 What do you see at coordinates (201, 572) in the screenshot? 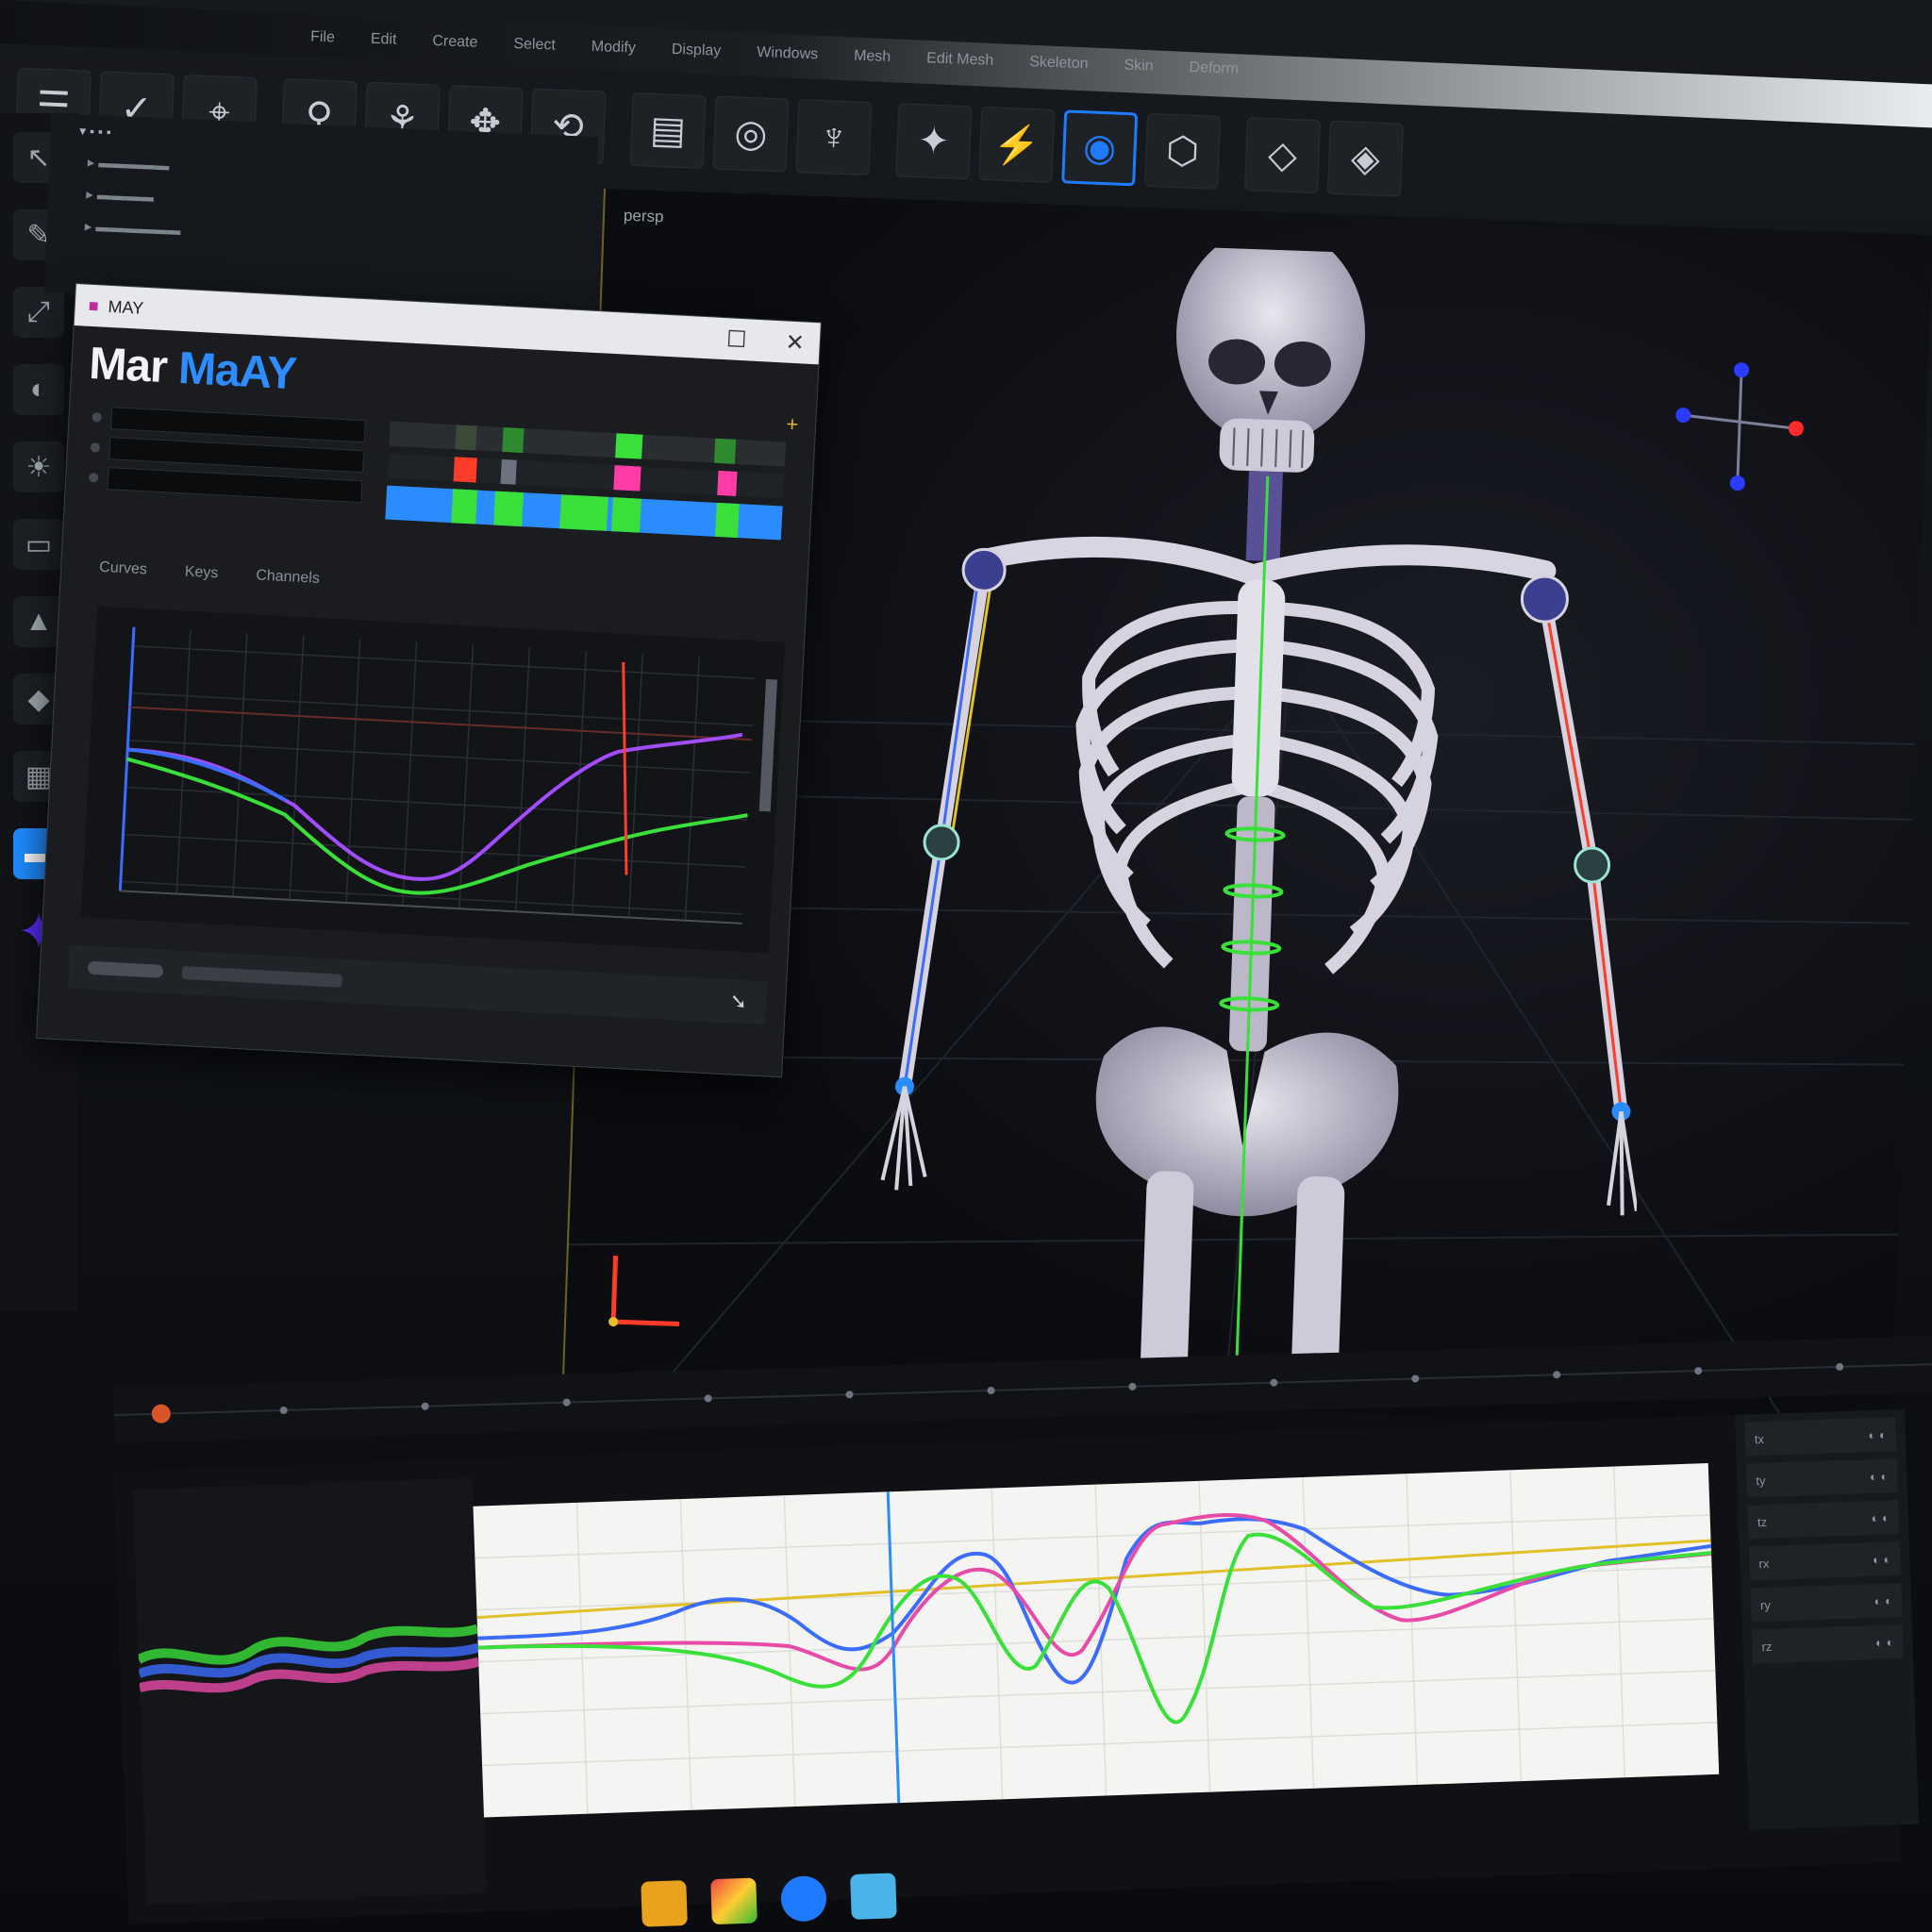
I see `tab-keys: Keys` at bounding box center [201, 572].